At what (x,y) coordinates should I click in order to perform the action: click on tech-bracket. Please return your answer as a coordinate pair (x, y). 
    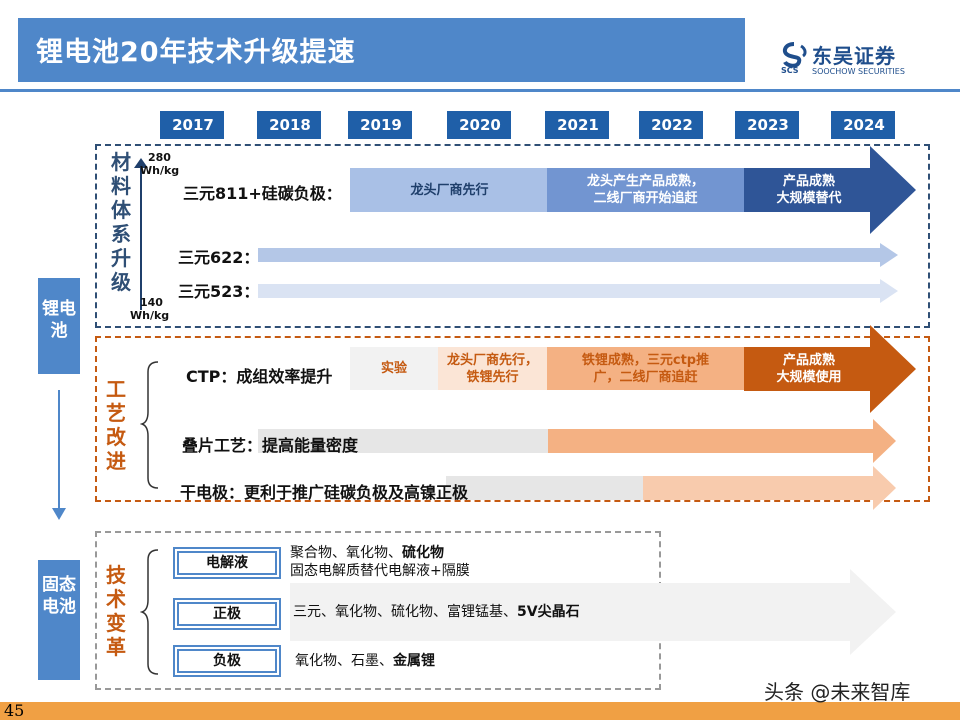
    Looking at the image, I should click on (149, 612).